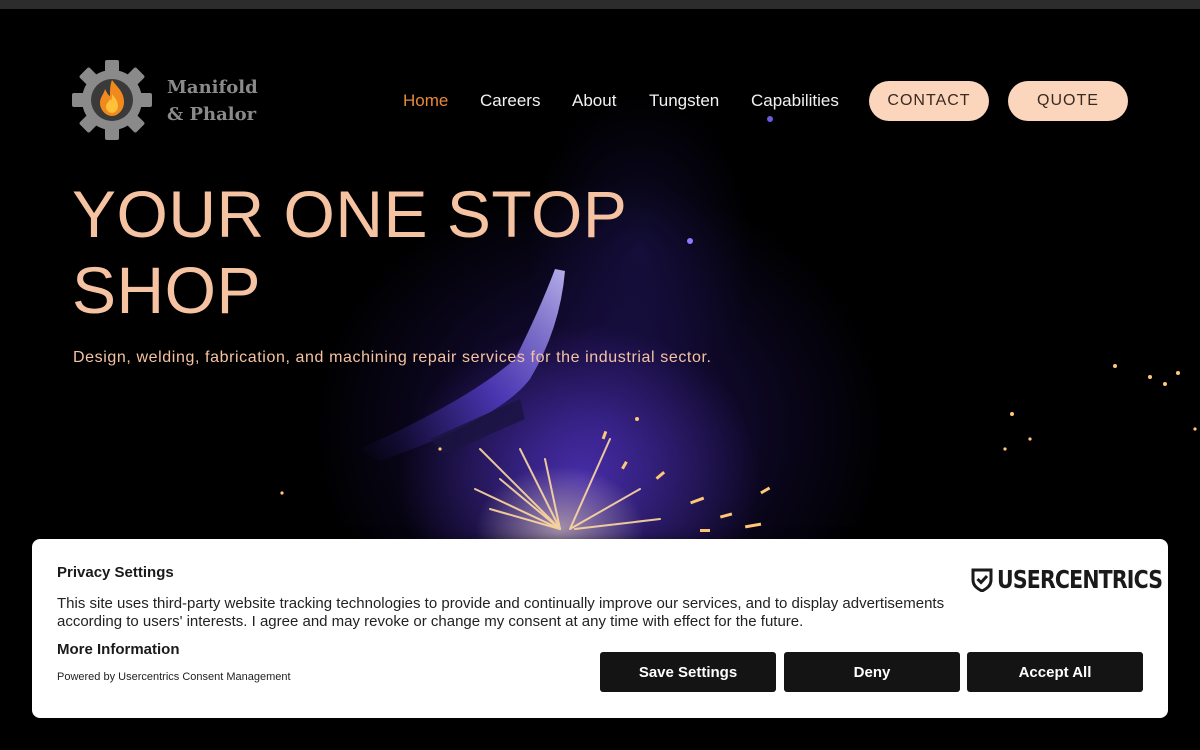 This screenshot has height=750, width=1200. What do you see at coordinates (1068, 101) in the screenshot?
I see `quote-button: QUOTE` at bounding box center [1068, 101].